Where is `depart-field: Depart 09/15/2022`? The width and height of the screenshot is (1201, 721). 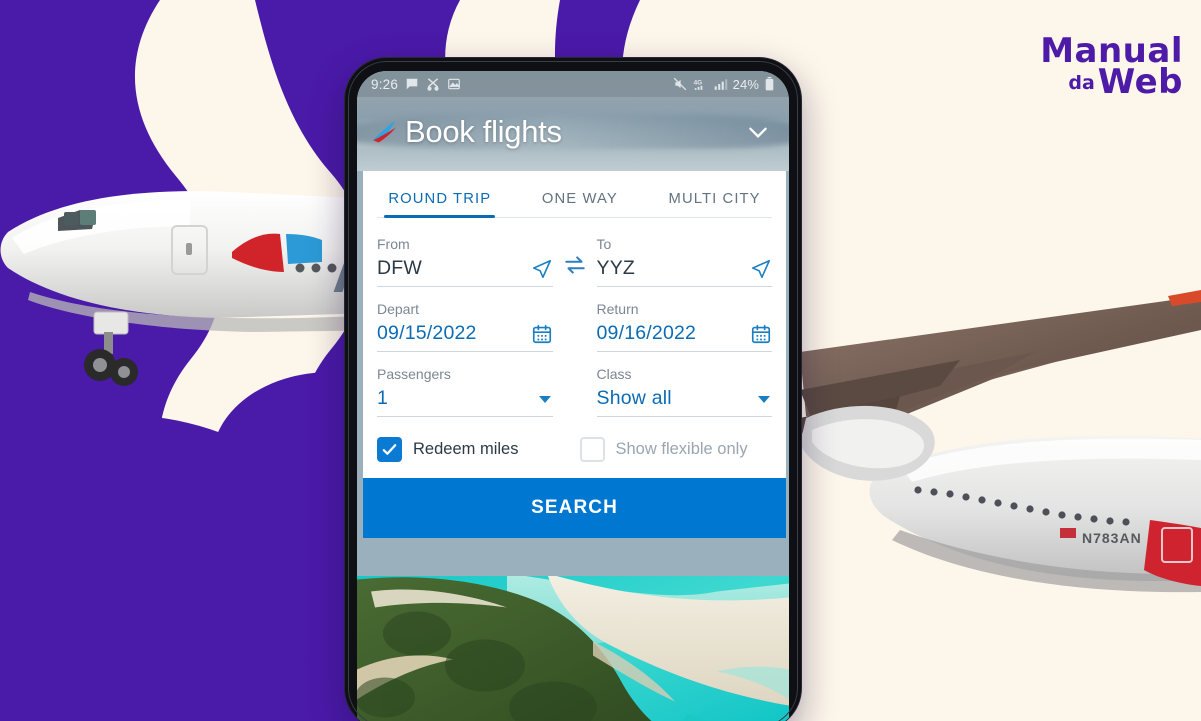 depart-field: Depart 09/15/2022 is located at coordinates (465, 326).